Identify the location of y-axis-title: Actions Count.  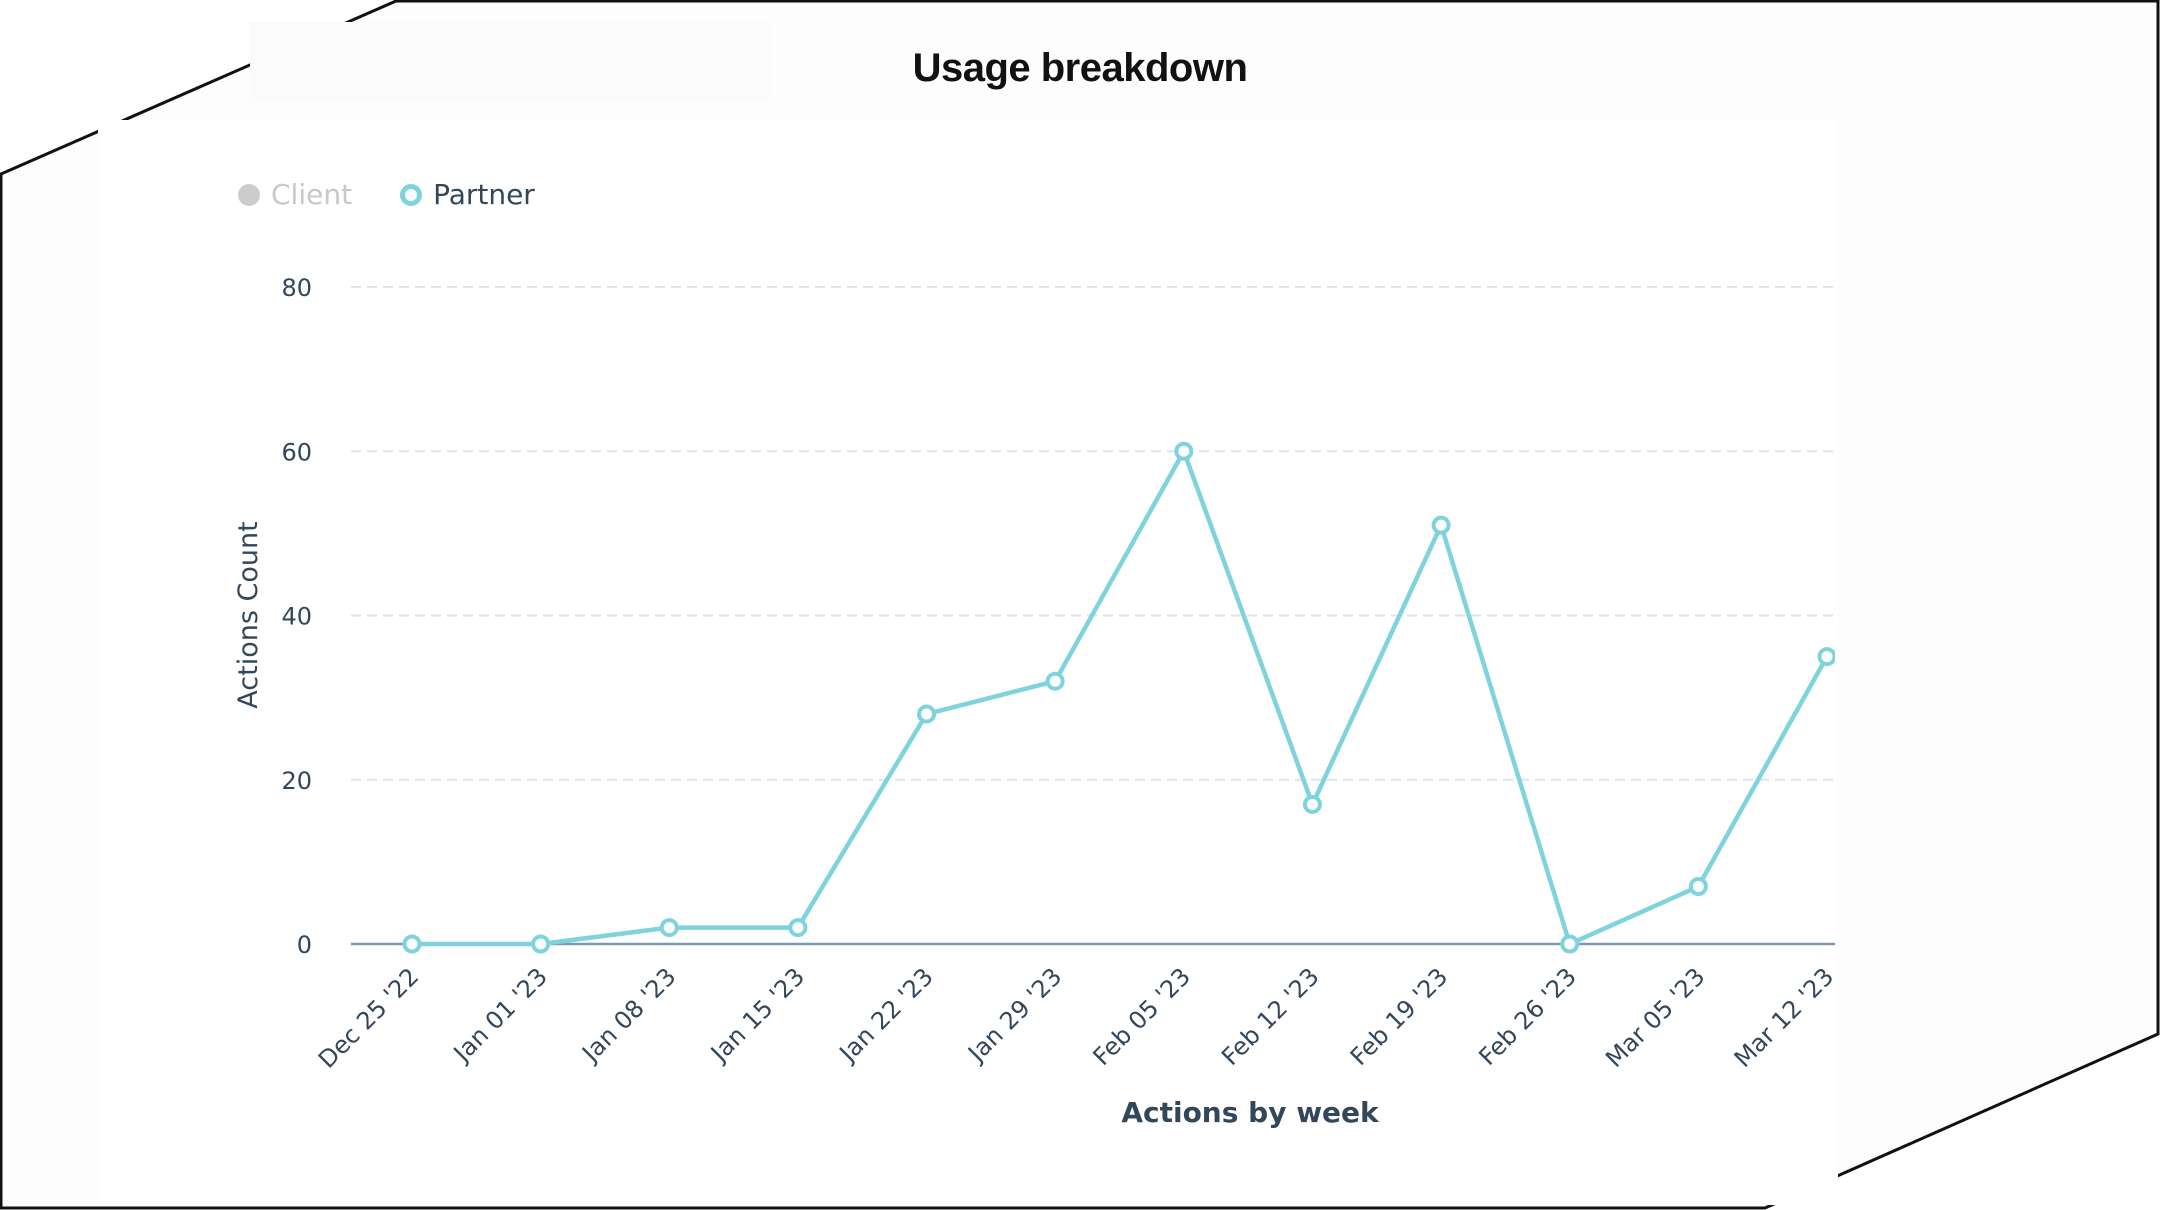
(248, 614).